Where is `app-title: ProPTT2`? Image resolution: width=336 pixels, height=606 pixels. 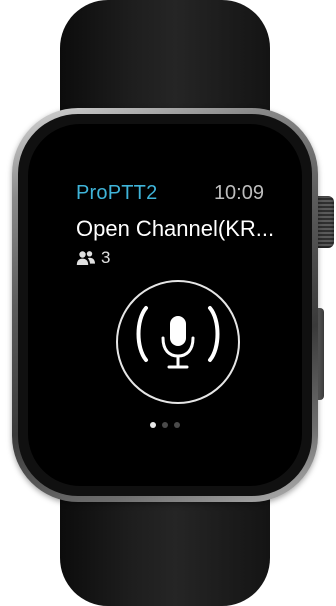
app-title: ProPTT2 is located at coordinates (117, 193).